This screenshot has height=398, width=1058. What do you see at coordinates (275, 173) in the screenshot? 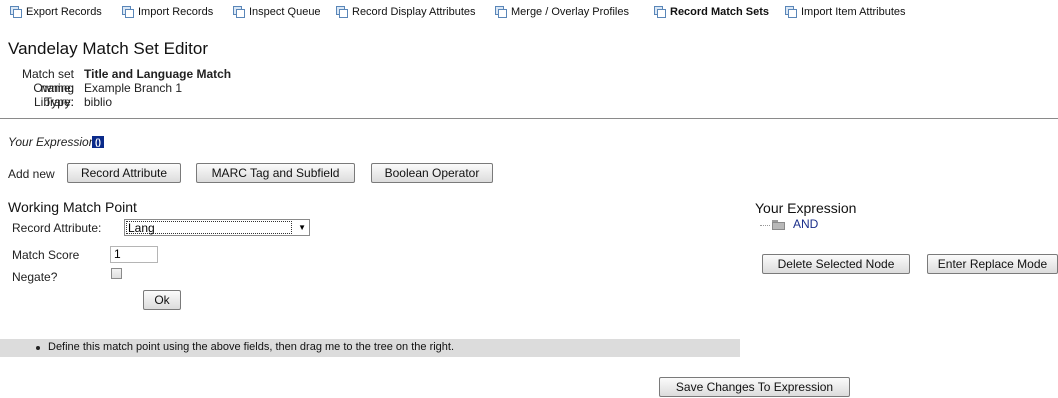
I see `marc-tag-button: MARC Tag and Subfield` at bounding box center [275, 173].